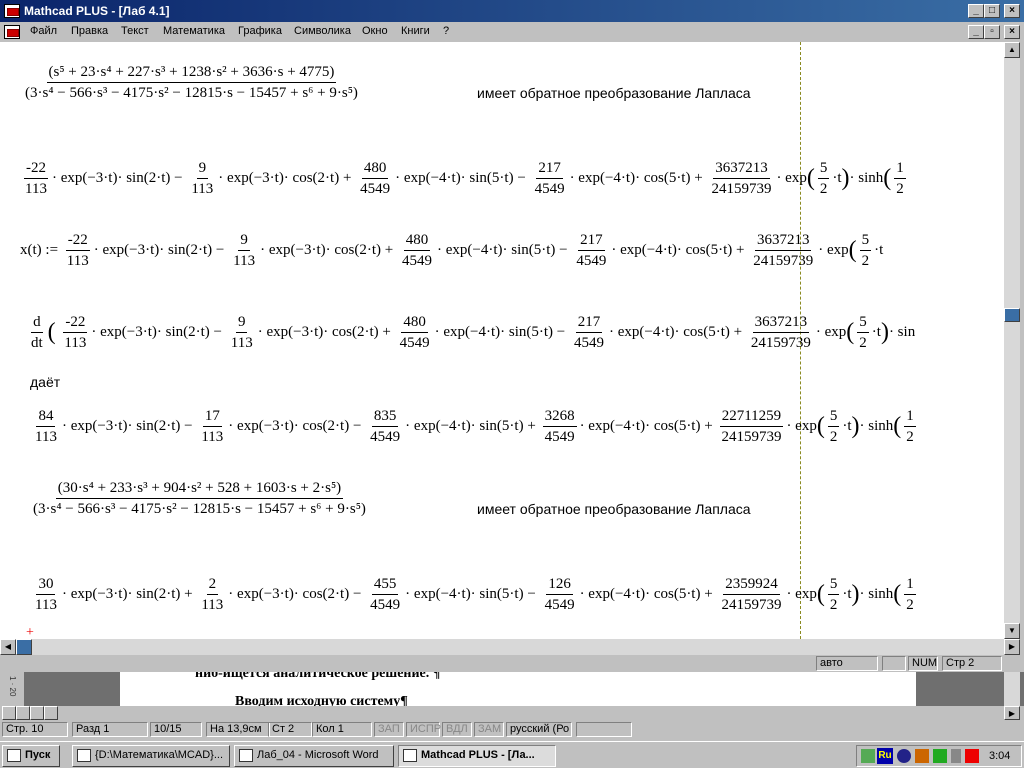 Image resolution: width=1024 pixels, height=768 pixels. I want to click on scroll-down-arrow-icon: ▼, so click(1012, 631).